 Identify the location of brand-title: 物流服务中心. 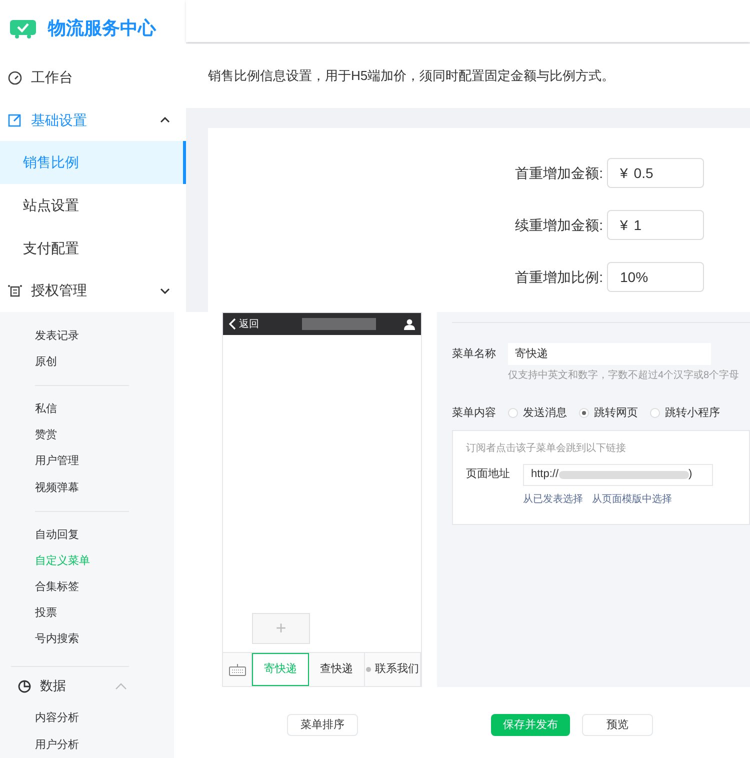
(102, 28).